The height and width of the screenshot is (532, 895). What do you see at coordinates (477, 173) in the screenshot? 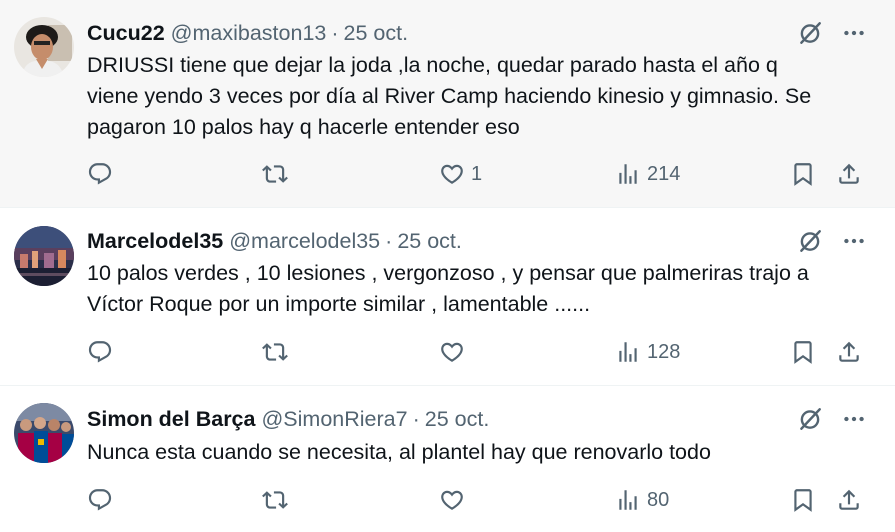
I see `like-count: 1` at bounding box center [477, 173].